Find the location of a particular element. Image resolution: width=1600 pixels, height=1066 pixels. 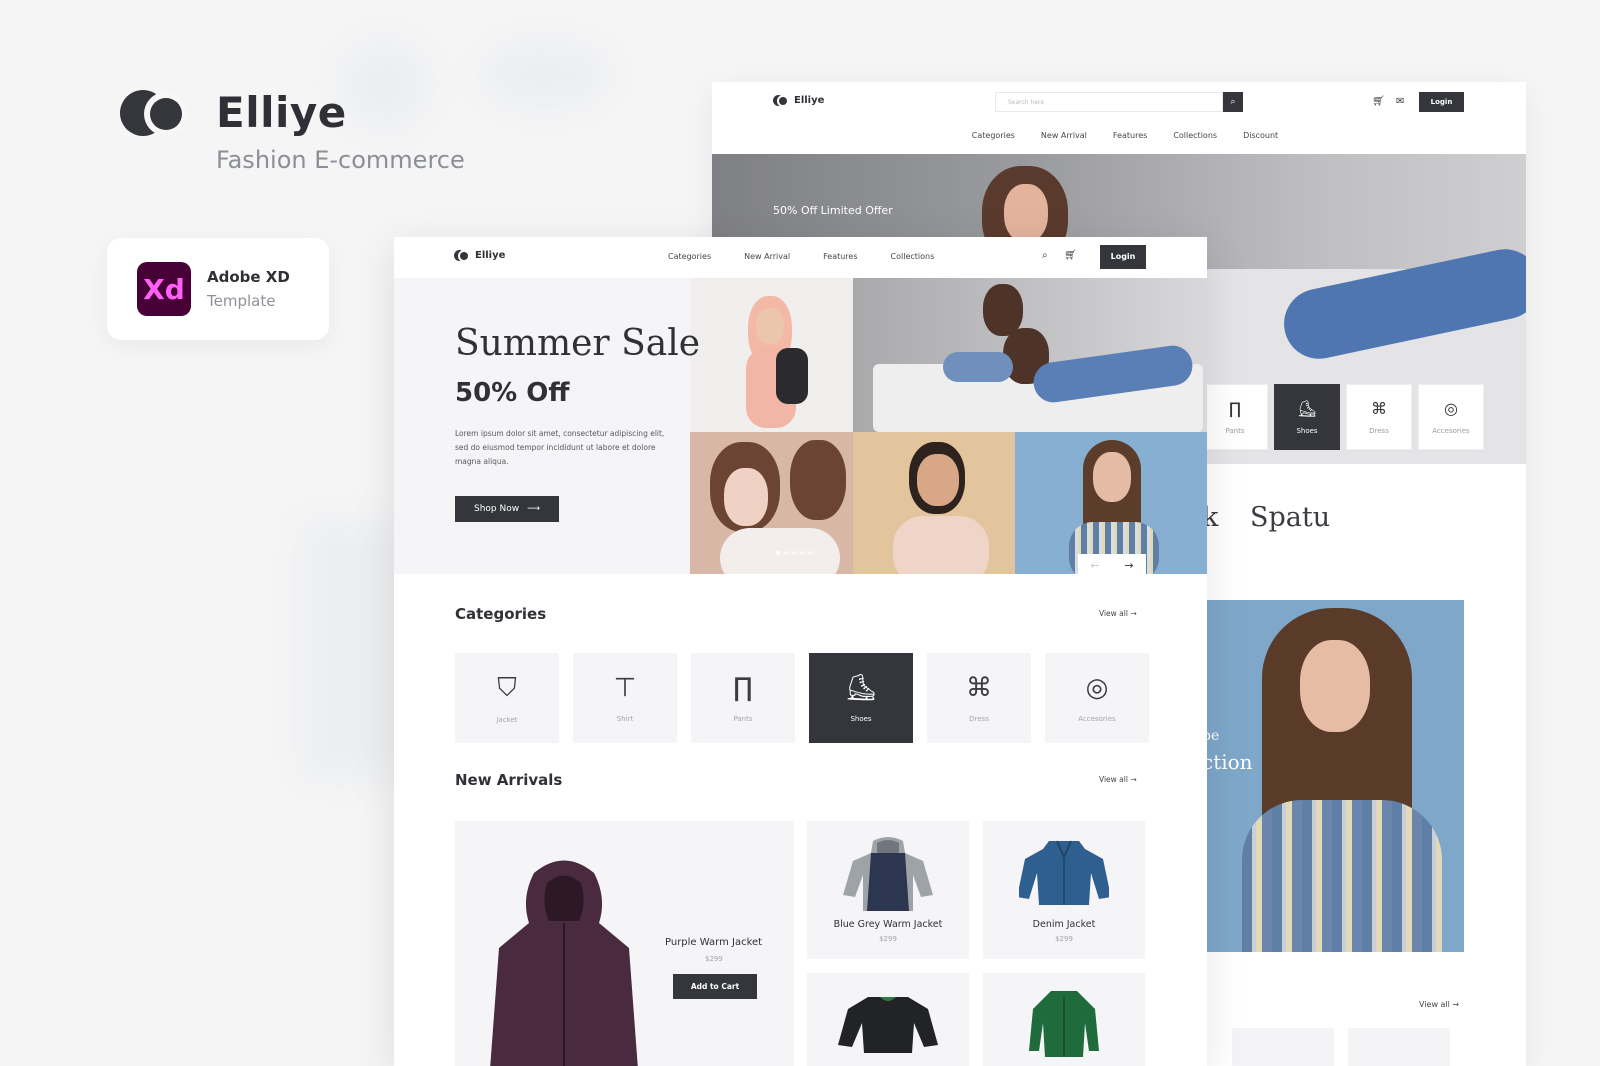

category-label: Shirt is located at coordinates (625, 719).